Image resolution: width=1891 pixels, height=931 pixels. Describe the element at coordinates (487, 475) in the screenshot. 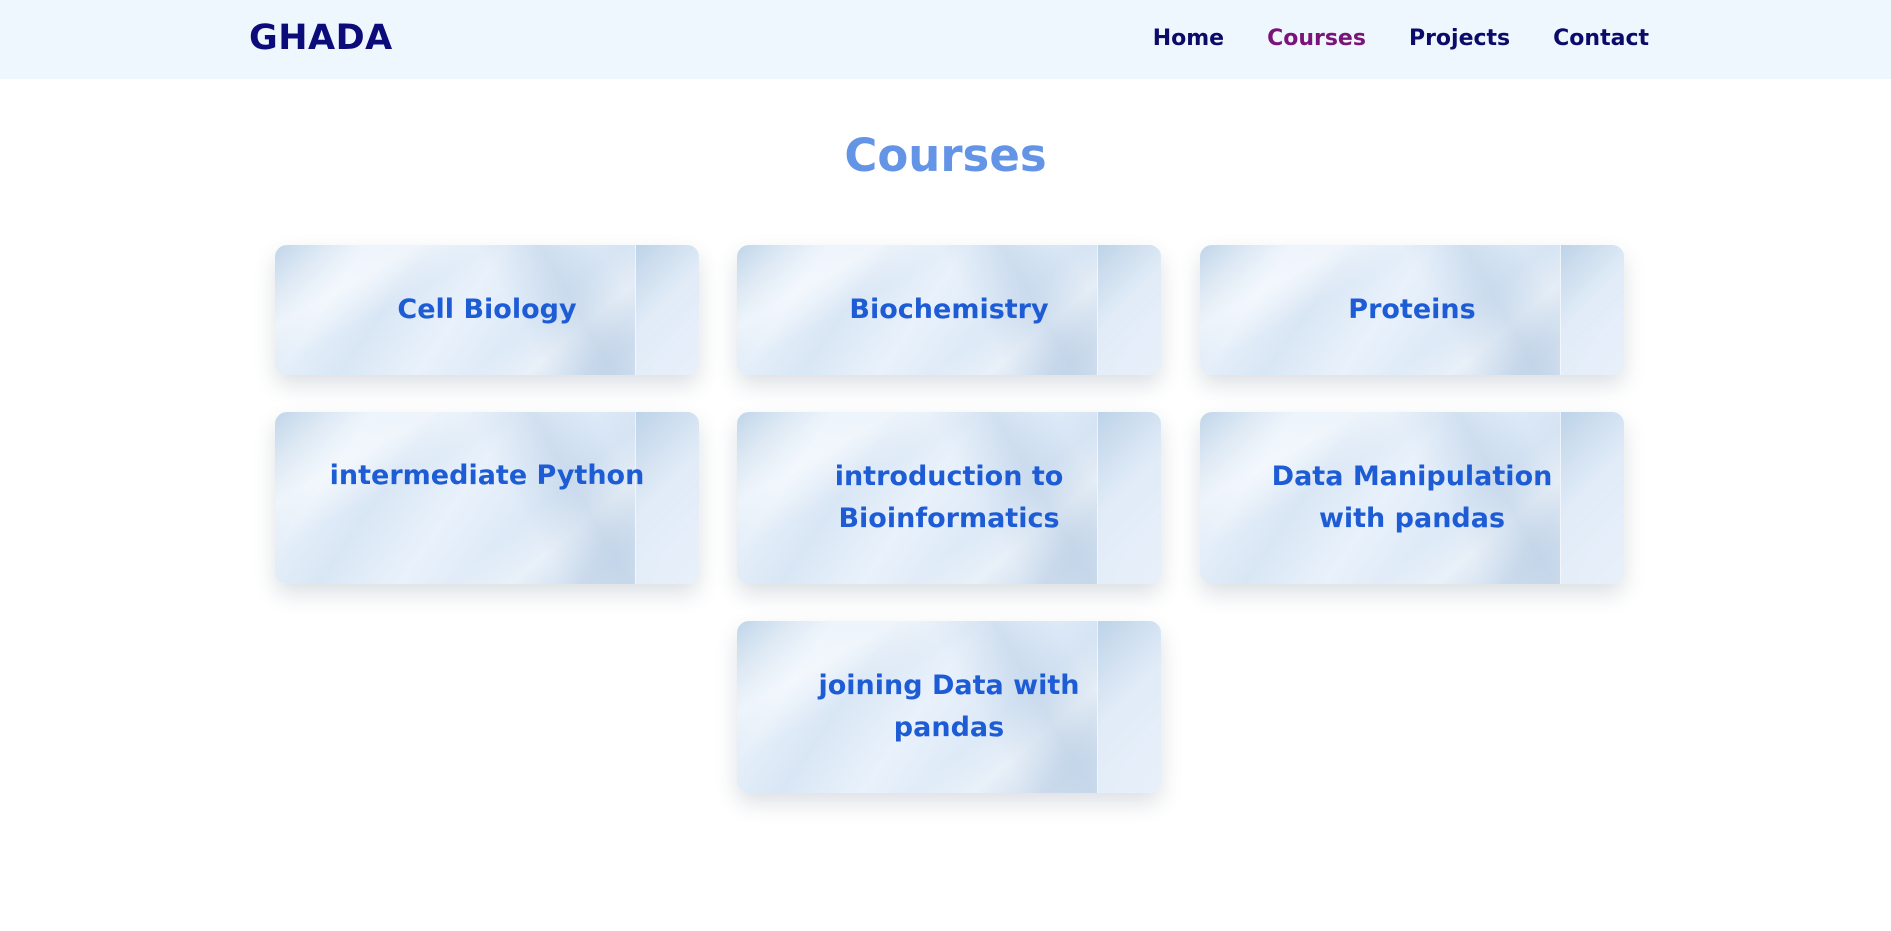

I see `course-card-label: intermediate Python` at that location.